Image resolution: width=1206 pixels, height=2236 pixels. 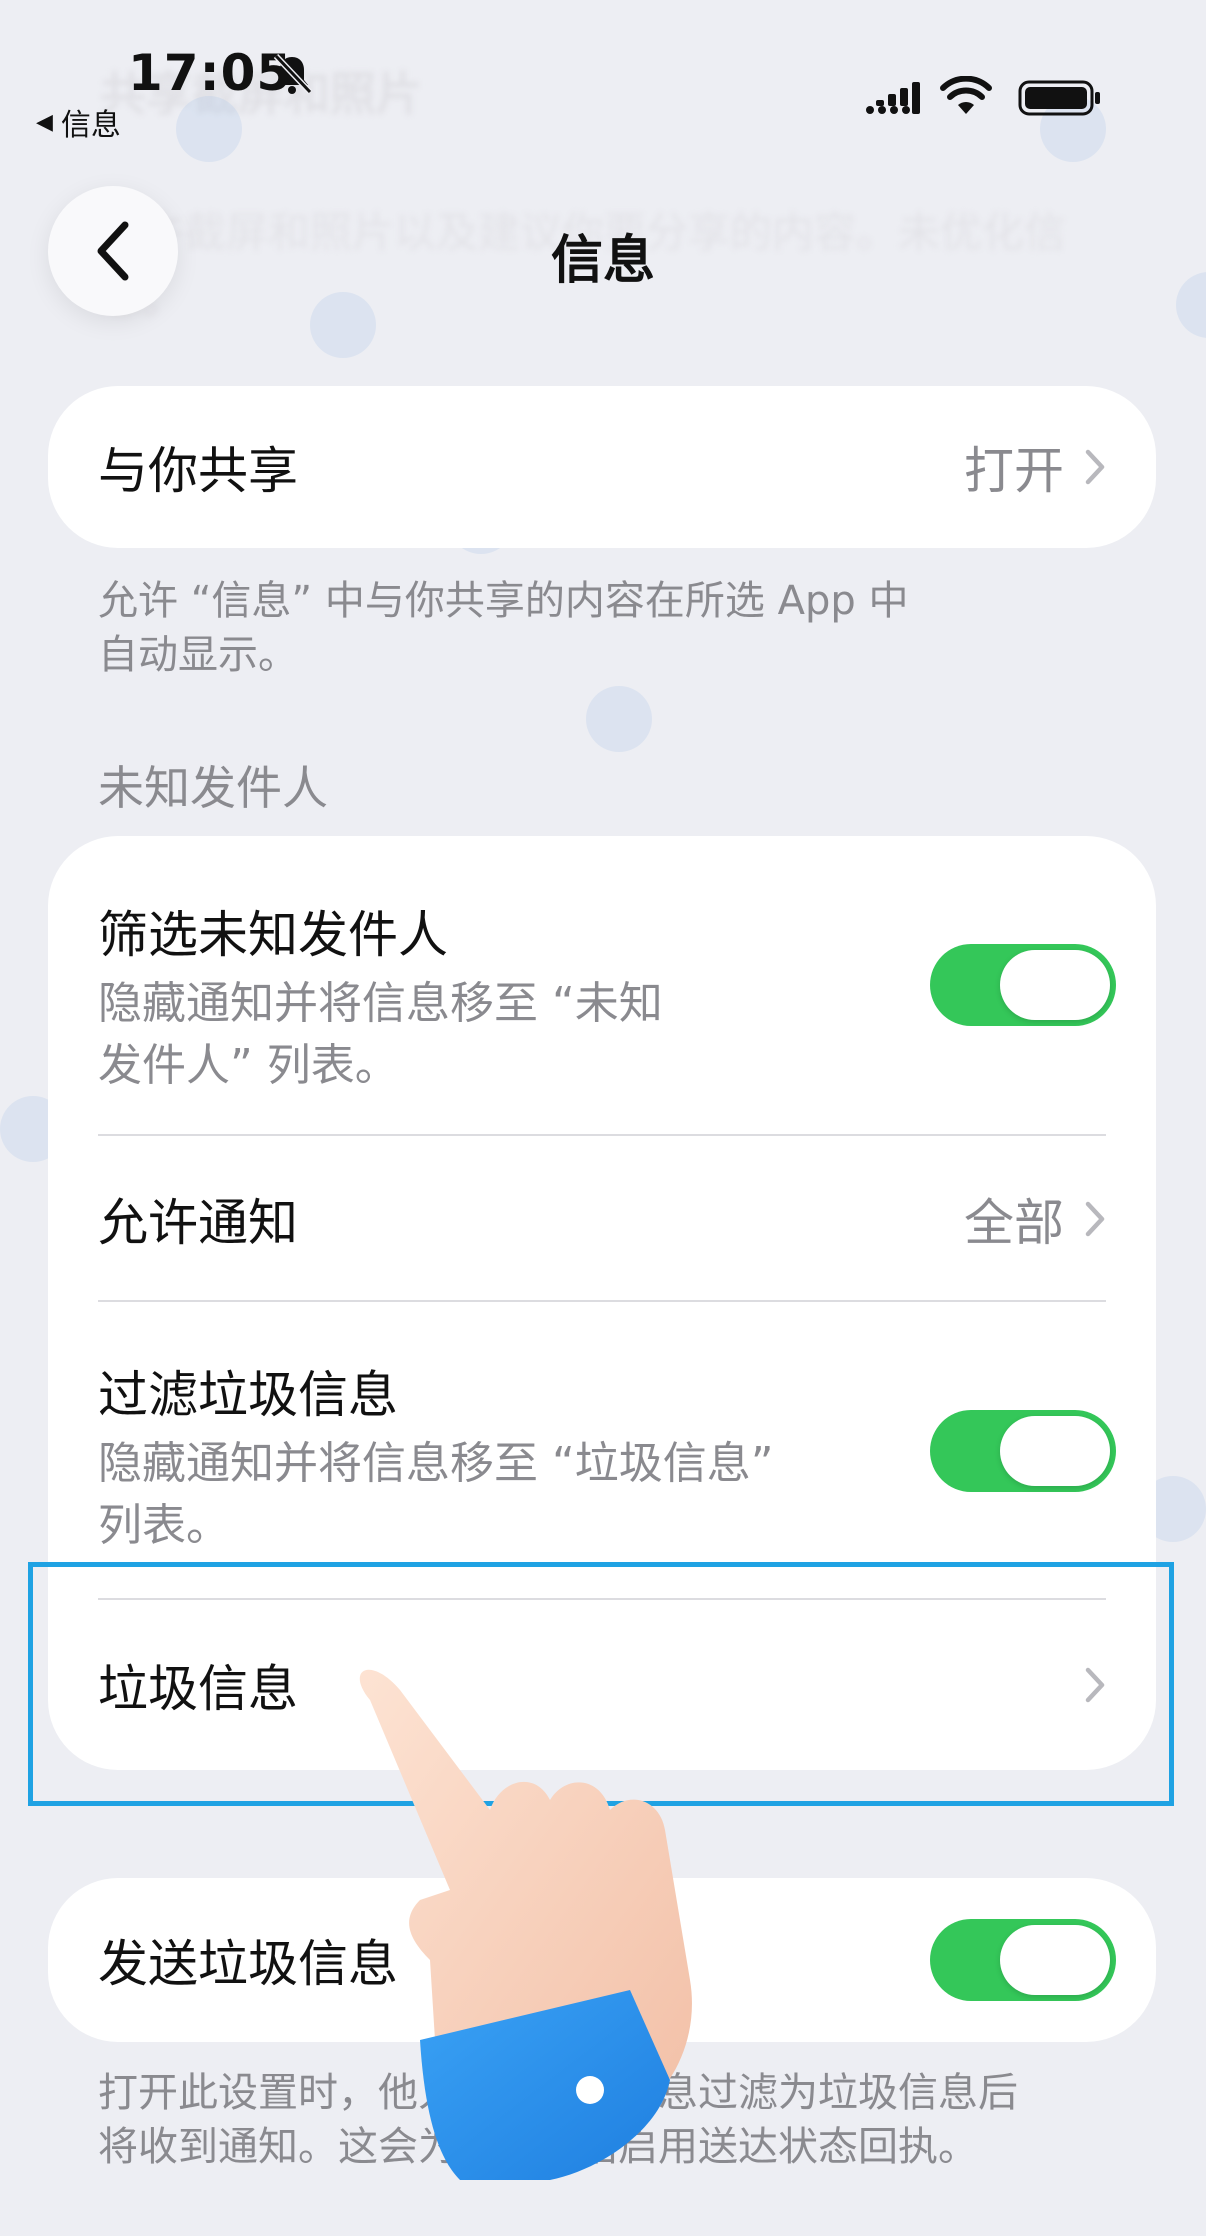 What do you see at coordinates (436, 1494) in the screenshot?
I see `filter-junk-subtitle: 隐藏通知并将信息移至 “垃圾信息” 列表。` at bounding box center [436, 1494].